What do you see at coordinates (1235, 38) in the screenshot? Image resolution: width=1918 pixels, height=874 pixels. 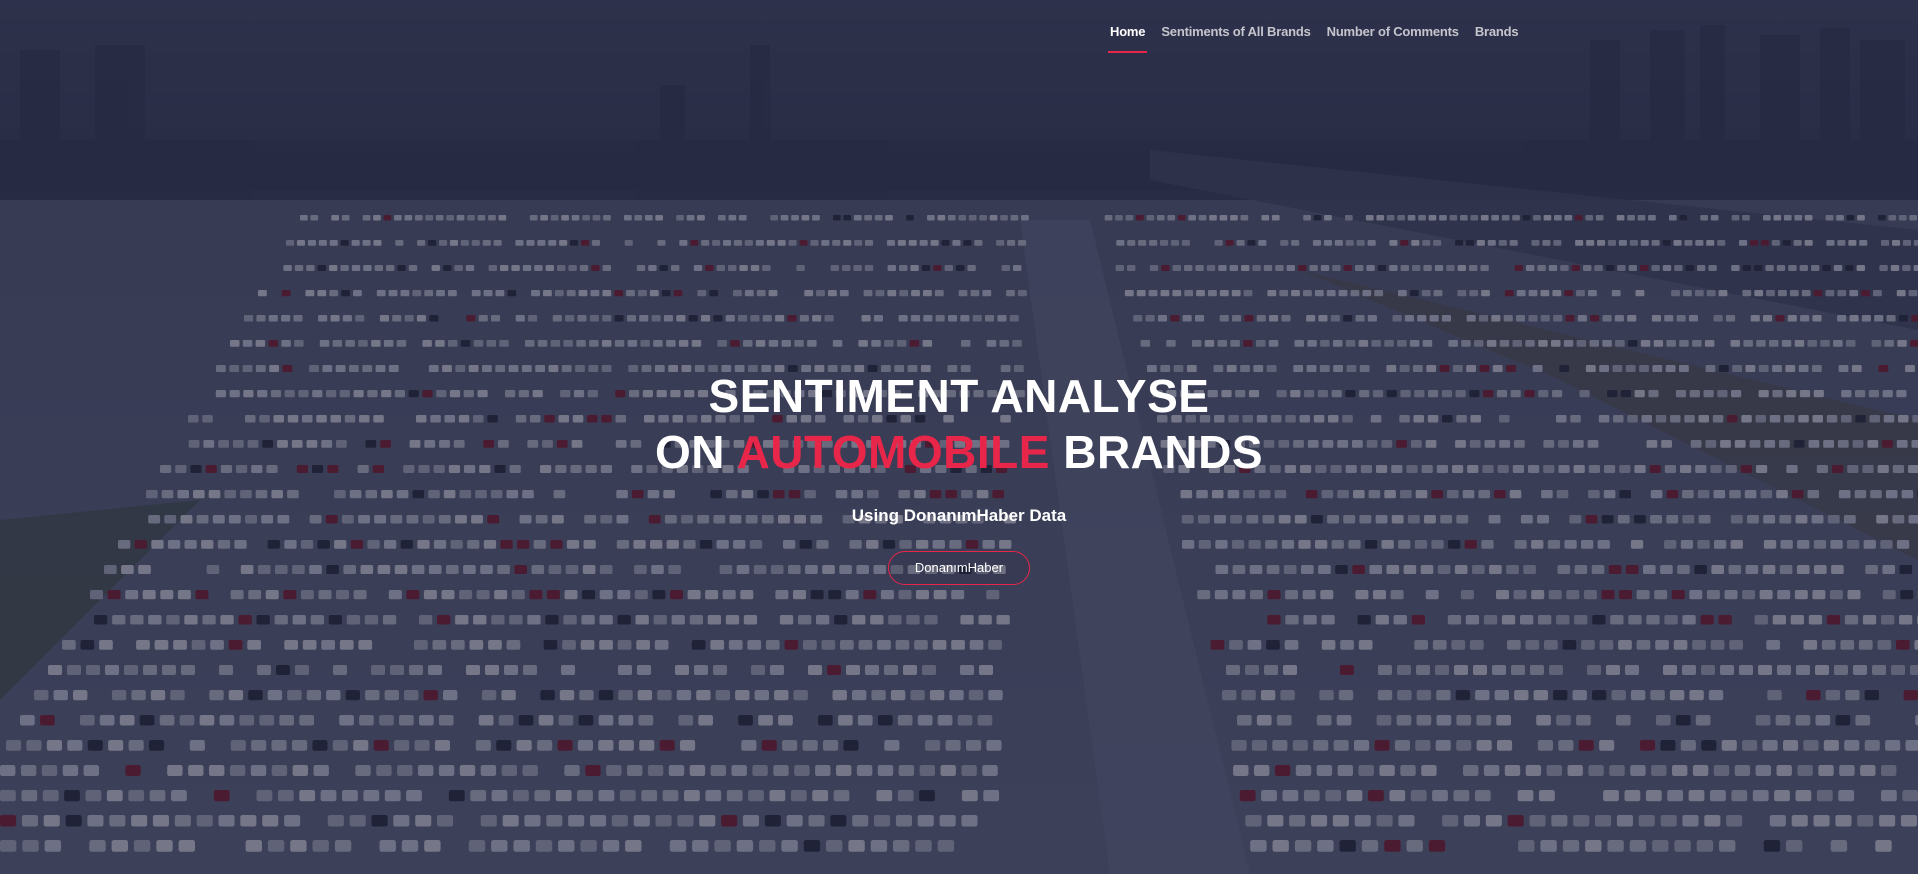 I see `nav-item-sentiments-of-all-brands: Sentiments of All Brands` at bounding box center [1235, 38].